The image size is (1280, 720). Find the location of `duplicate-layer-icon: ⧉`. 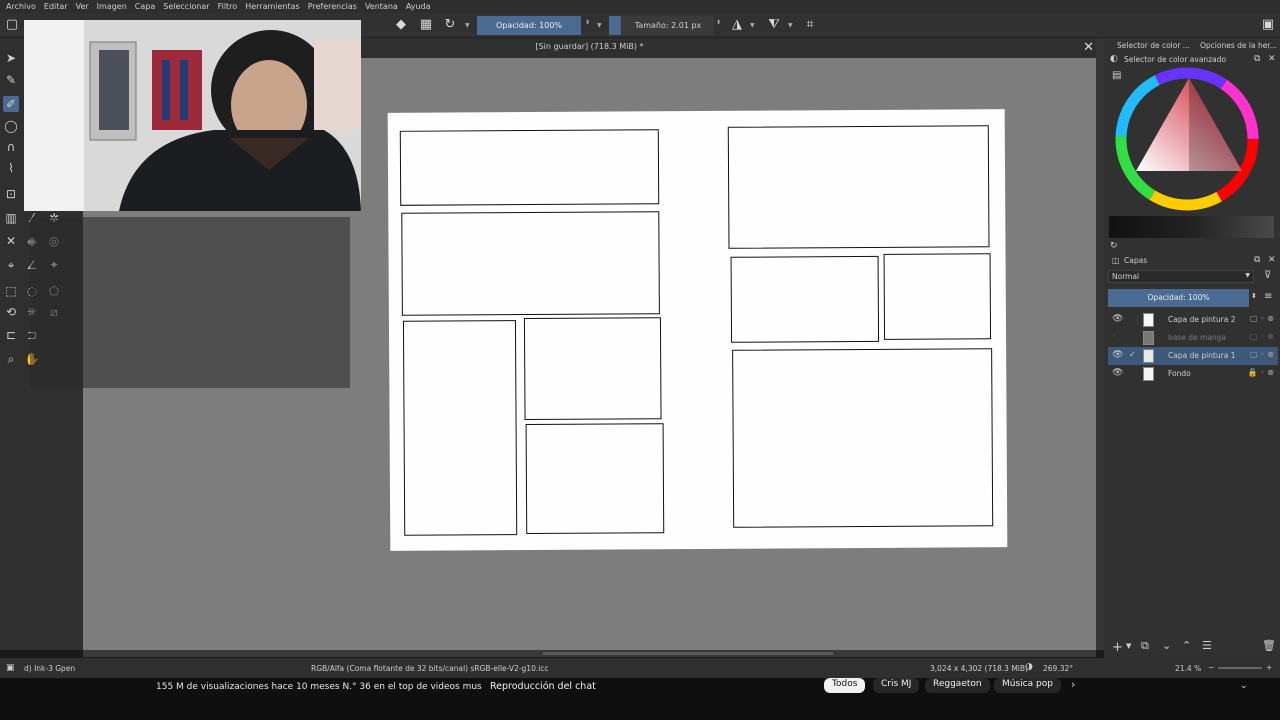

duplicate-layer-icon: ⧉ is located at coordinates (1145, 646).